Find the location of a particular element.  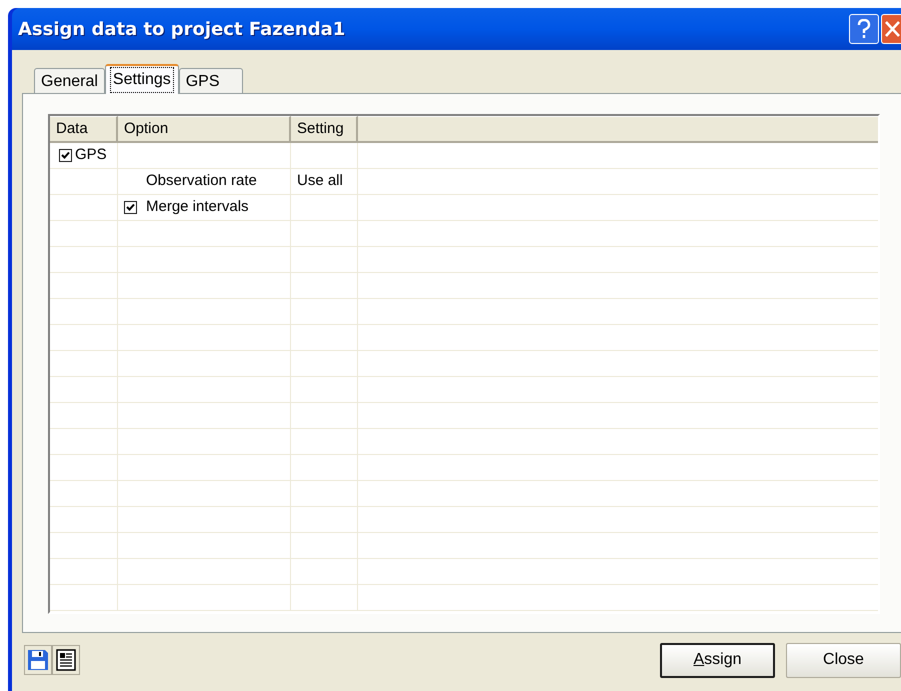

close-icon-button is located at coordinates (891, 29).